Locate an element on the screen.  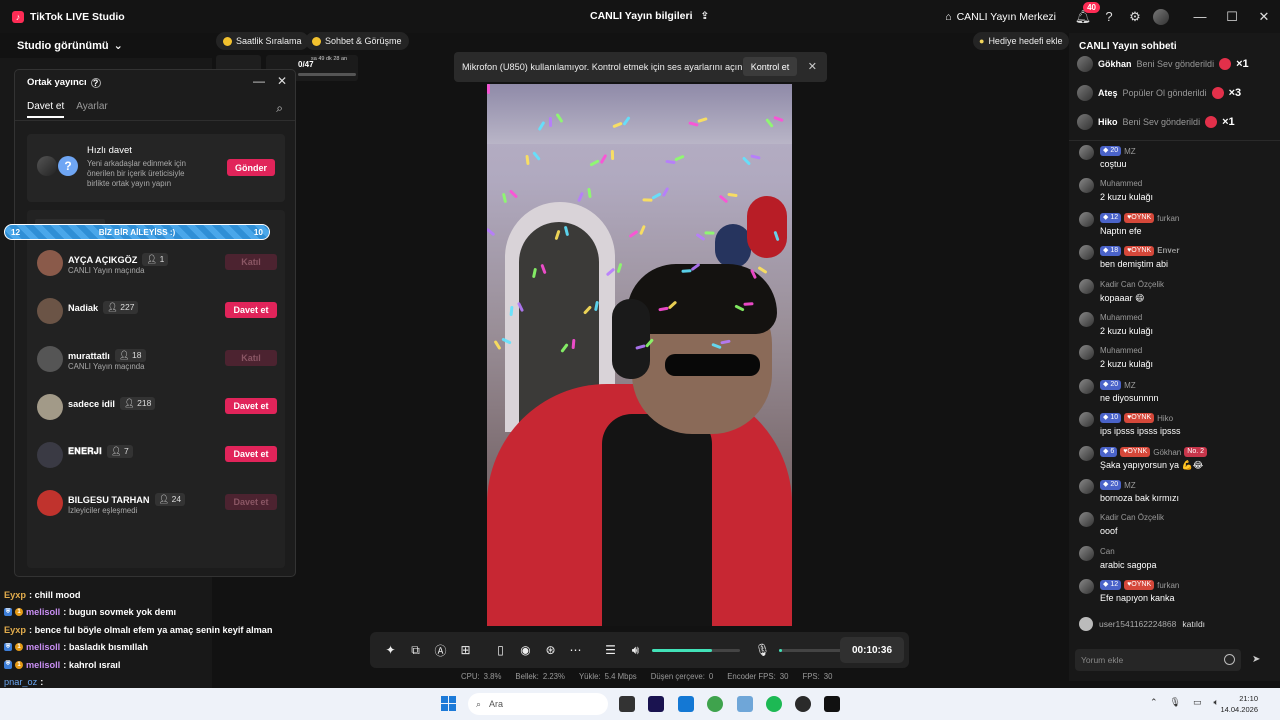
taskbar-search: ⌕ Ara is located at coordinates (538, 704).